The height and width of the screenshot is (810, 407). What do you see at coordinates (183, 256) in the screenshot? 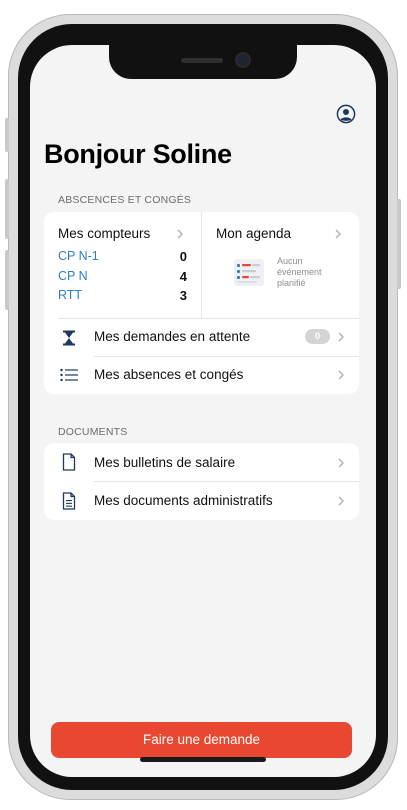
I see `counter-value-cp-n-1: 0` at bounding box center [183, 256].